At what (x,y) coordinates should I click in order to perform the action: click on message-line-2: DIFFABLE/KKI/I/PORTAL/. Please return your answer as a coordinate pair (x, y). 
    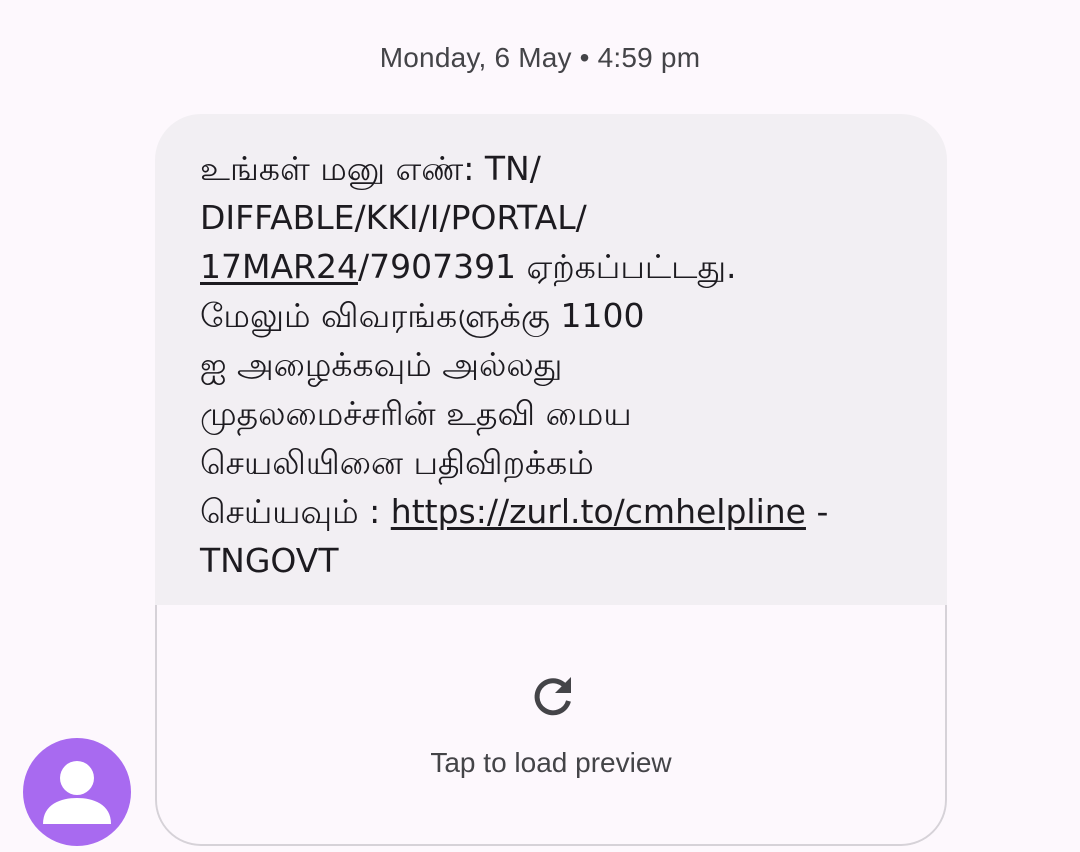
    Looking at the image, I should click on (393, 217).